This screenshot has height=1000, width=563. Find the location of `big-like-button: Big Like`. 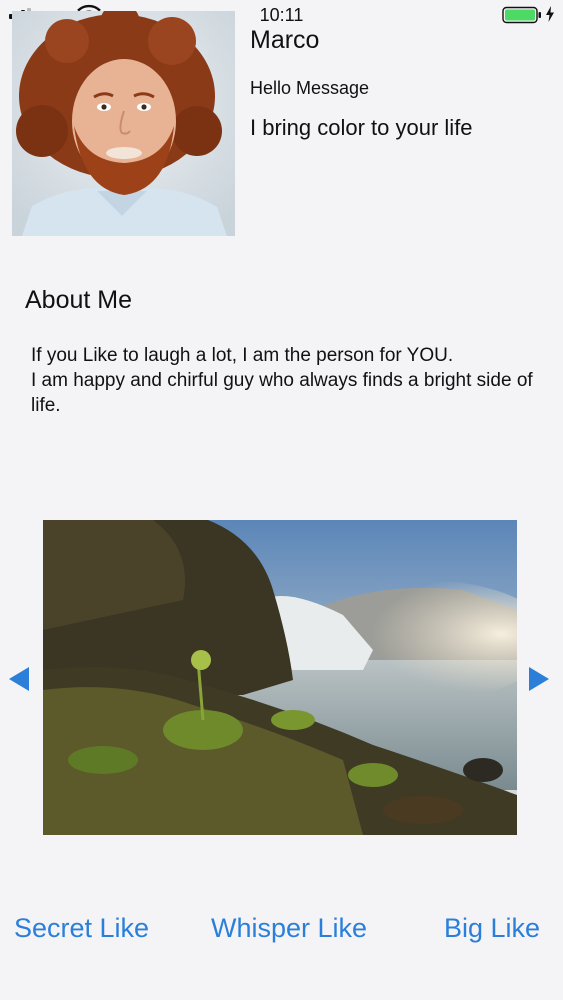

big-like-button: Big Like is located at coordinates (492, 928).